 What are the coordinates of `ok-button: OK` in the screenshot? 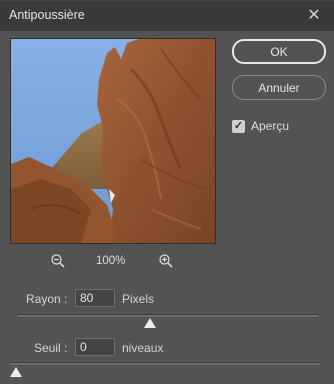 It's located at (279, 51).